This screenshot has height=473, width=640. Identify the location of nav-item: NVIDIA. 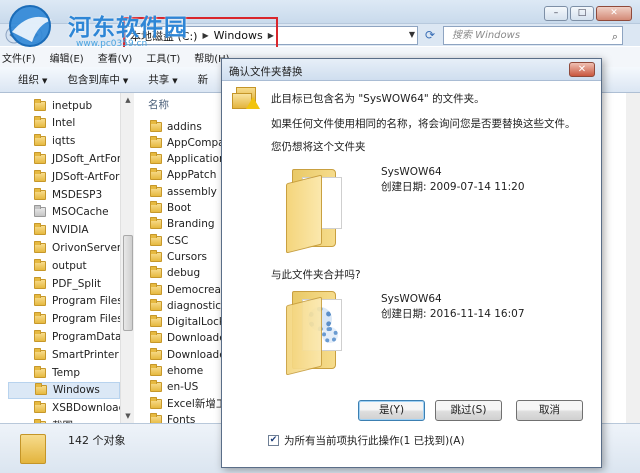
(61, 230).